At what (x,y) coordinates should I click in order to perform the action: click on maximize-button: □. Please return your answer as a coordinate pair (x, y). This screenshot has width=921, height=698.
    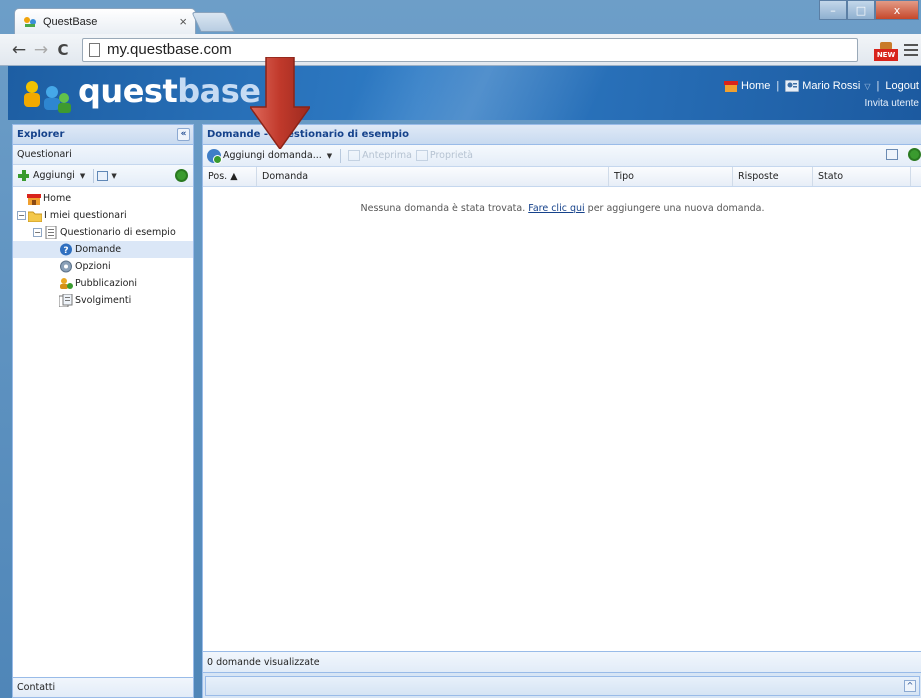
    Looking at the image, I should click on (861, 10).